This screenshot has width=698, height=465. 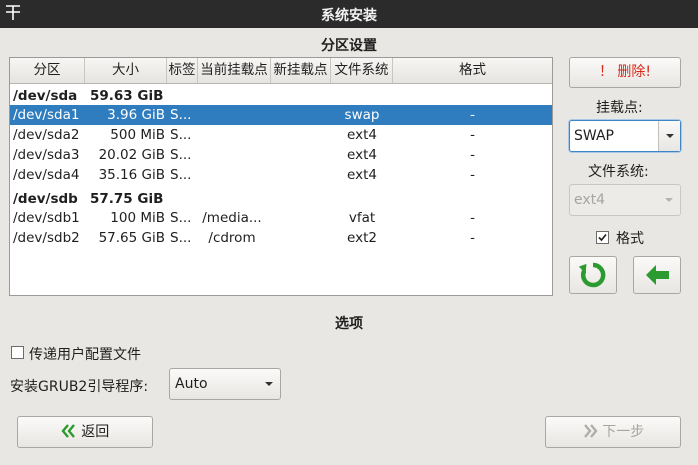 What do you see at coordinates (281, 155) in the screenshot?
I see `table-row: /dev/sda3 20.02 GiB S... ext4 -` at bounding box center [281, 155].